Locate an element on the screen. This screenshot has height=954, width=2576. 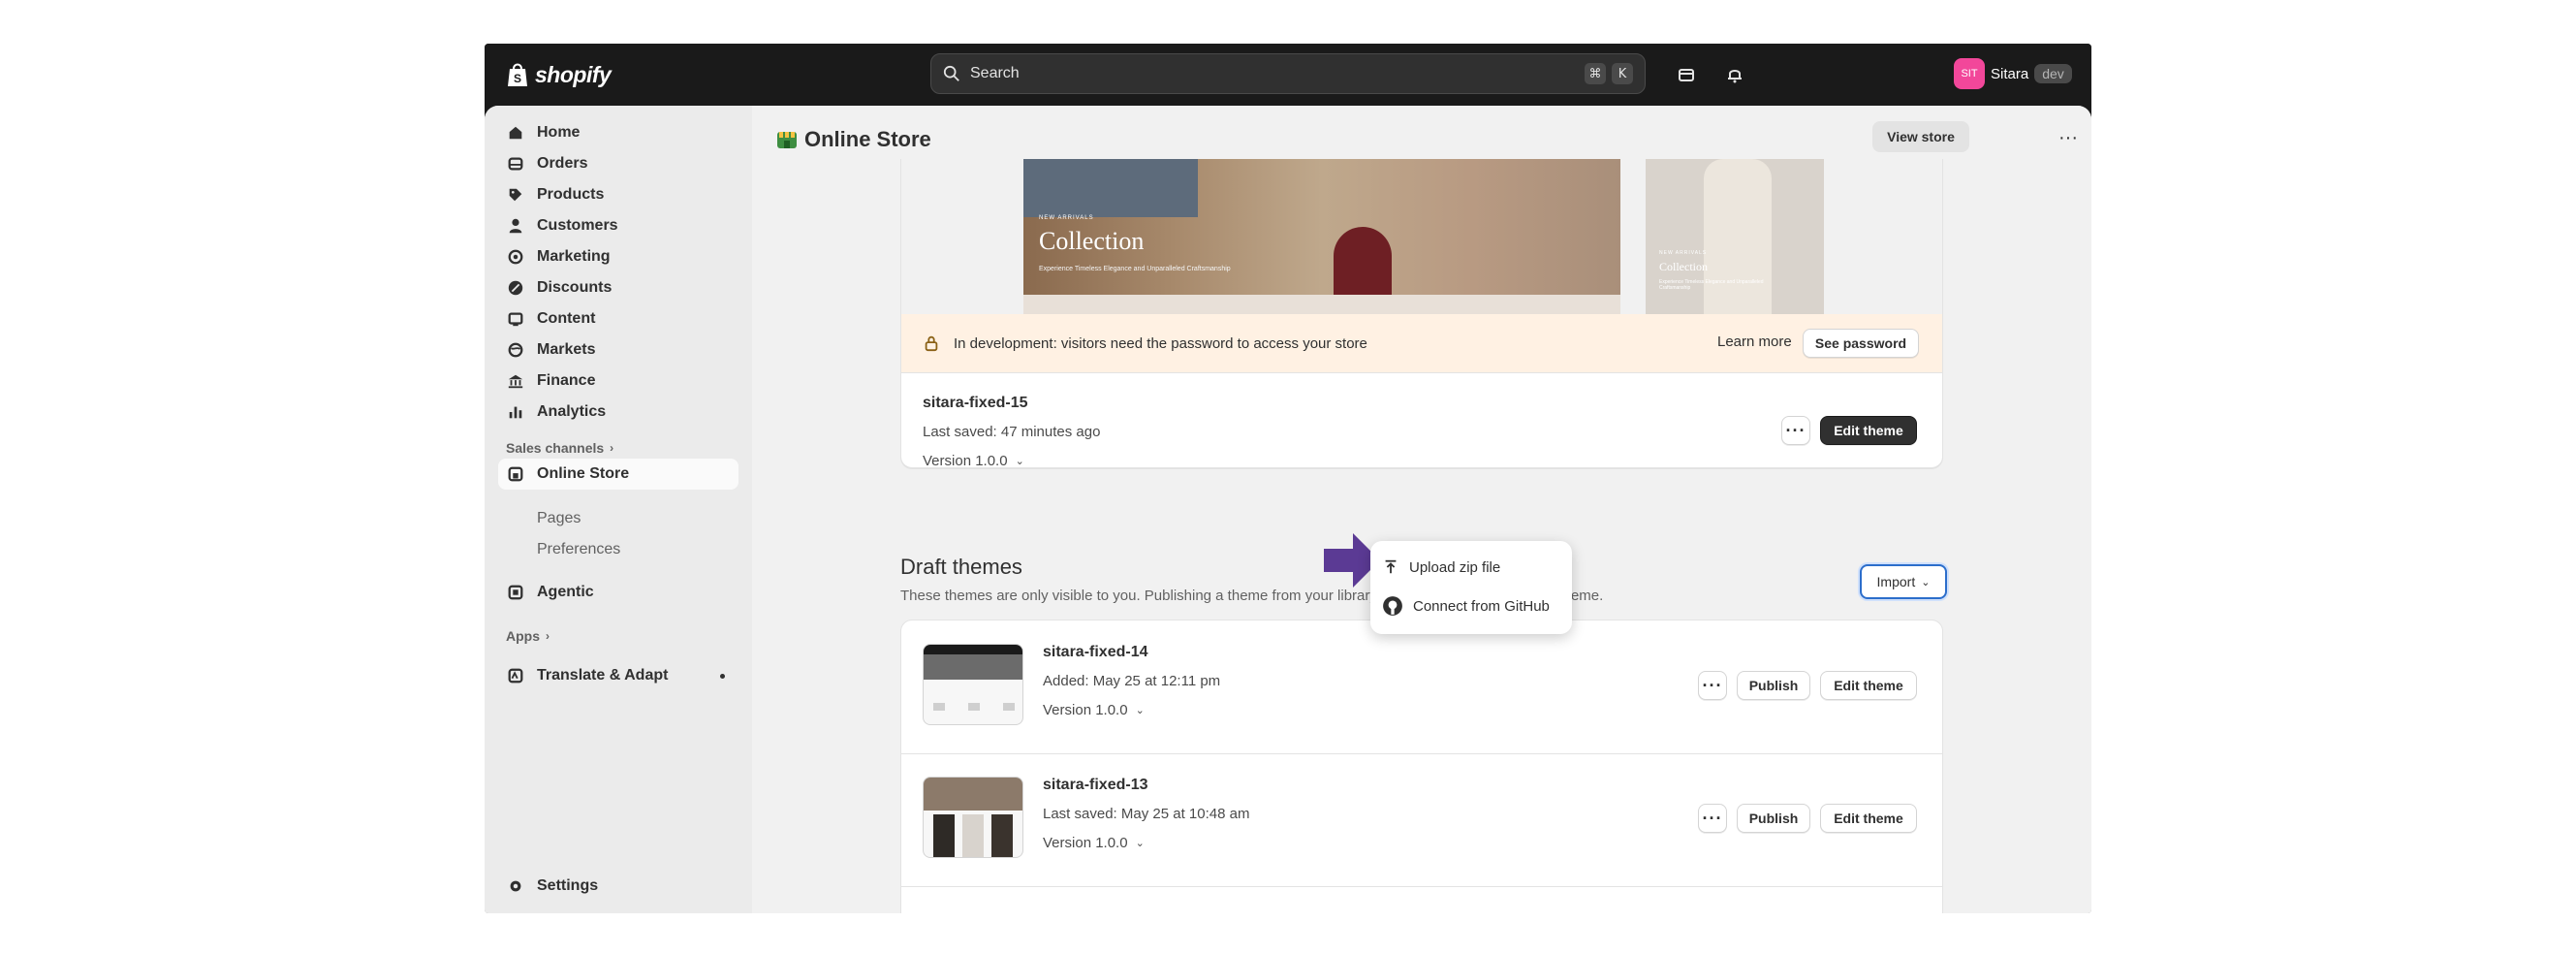
pin-dot-icon is located at coordinates (722, 676).